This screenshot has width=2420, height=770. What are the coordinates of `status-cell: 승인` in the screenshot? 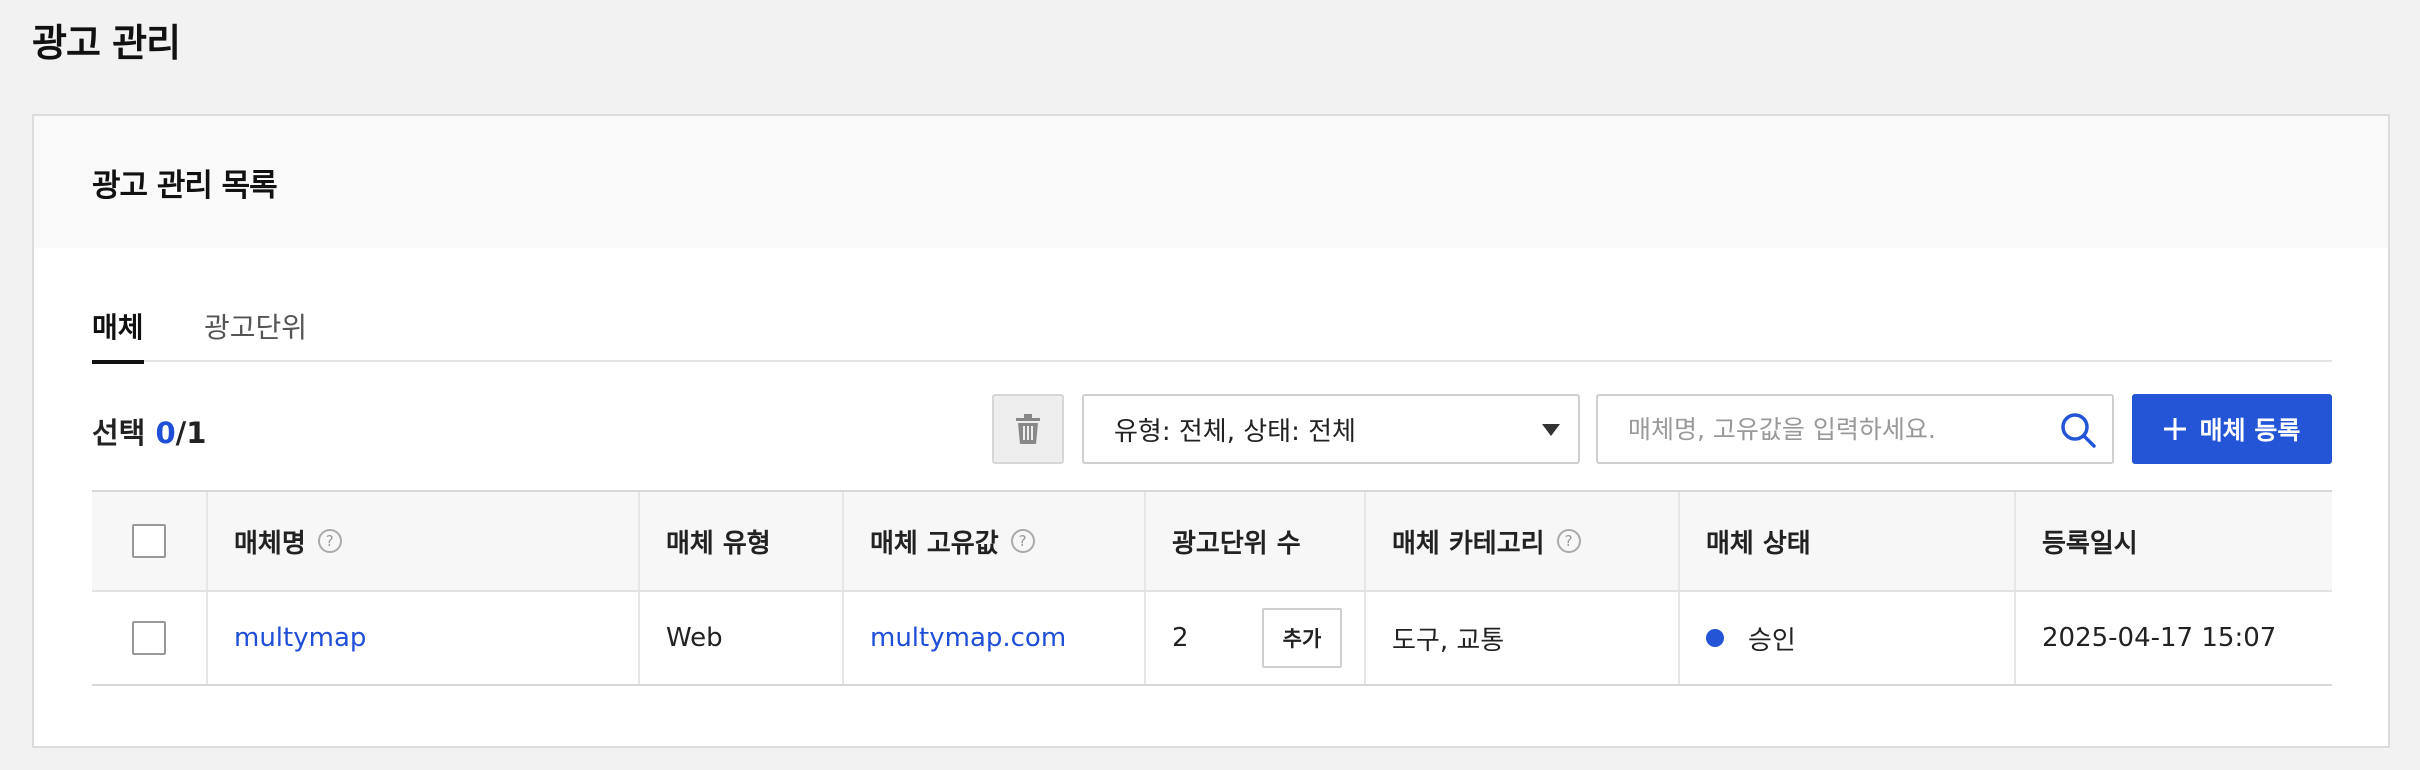 It's located at (1848, 638).